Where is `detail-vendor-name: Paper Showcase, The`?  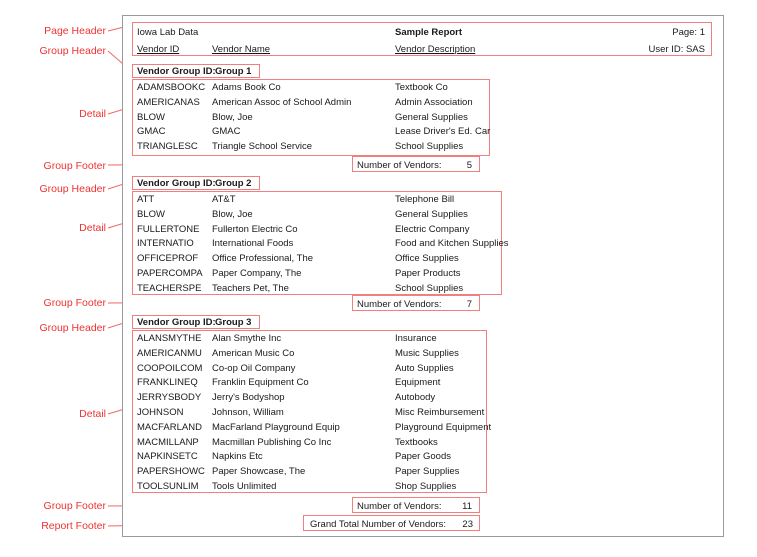 detail-vendor-name: Paper Showcase, The is located at coordinates (259, 472).